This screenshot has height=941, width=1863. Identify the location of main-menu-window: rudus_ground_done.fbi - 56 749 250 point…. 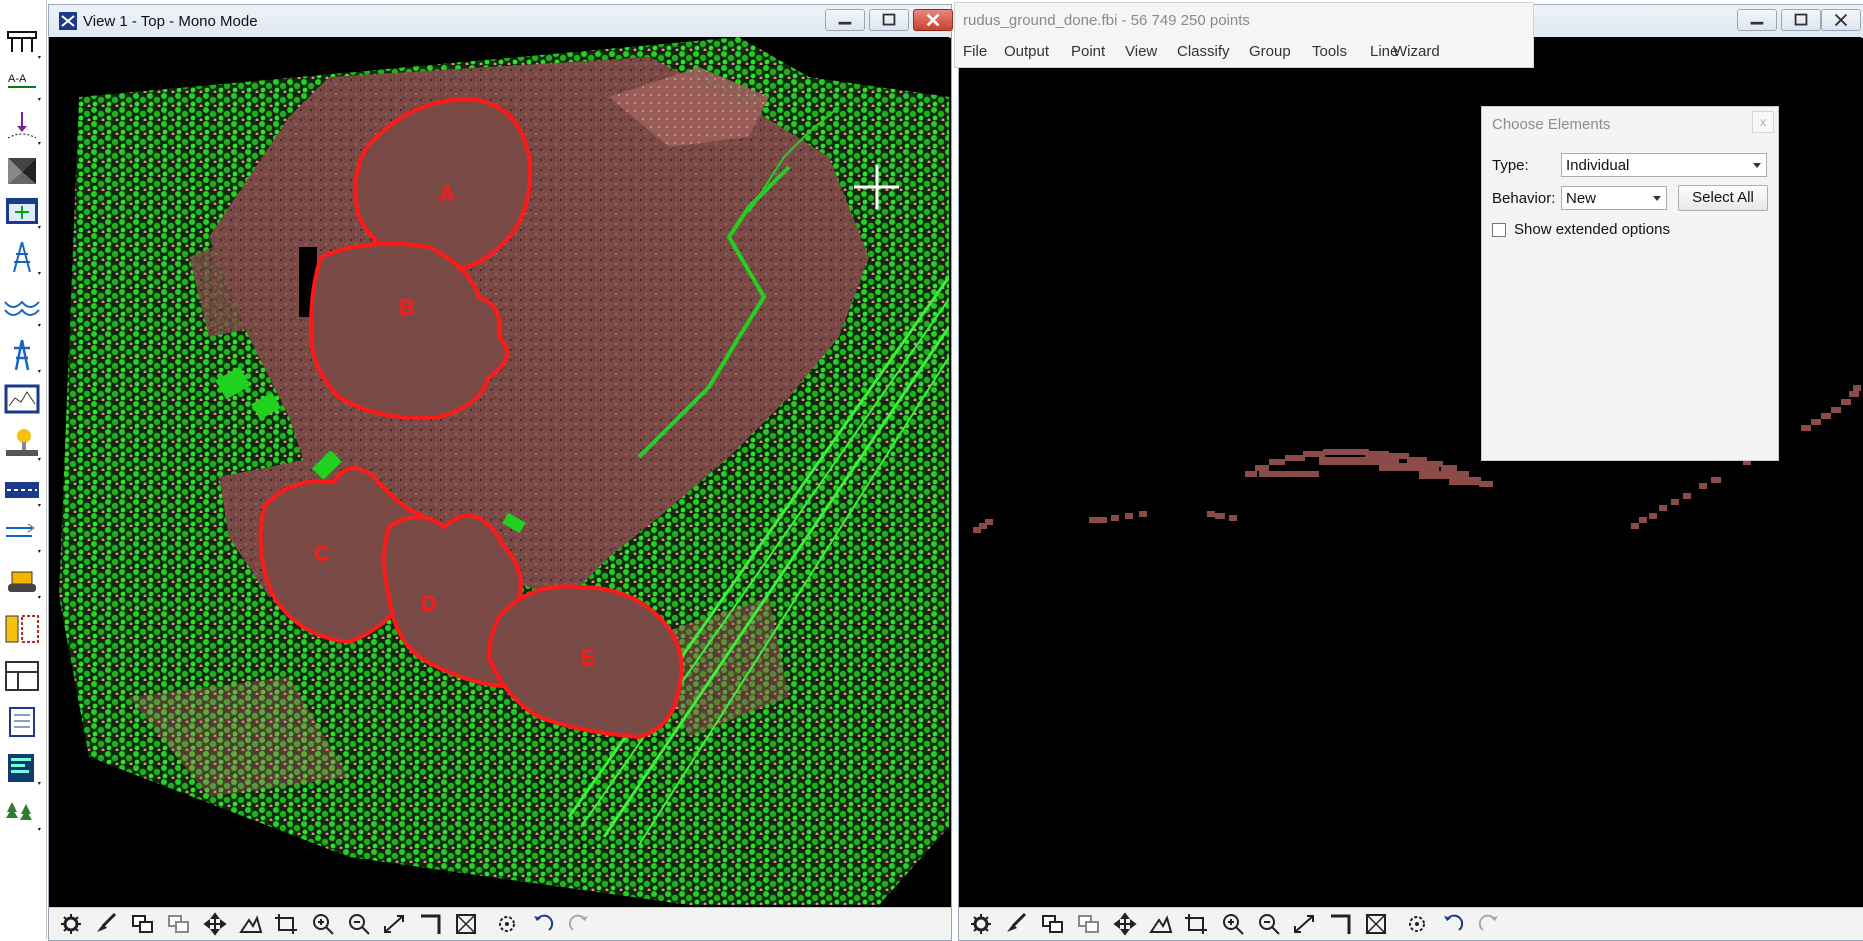
(1244, 35).